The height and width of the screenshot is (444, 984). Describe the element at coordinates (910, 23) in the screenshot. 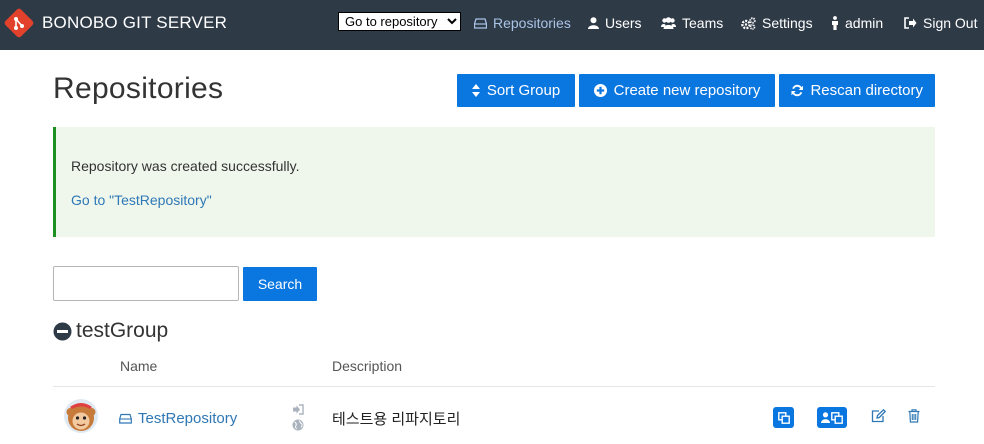

I see `sign-out-icon` at that location.